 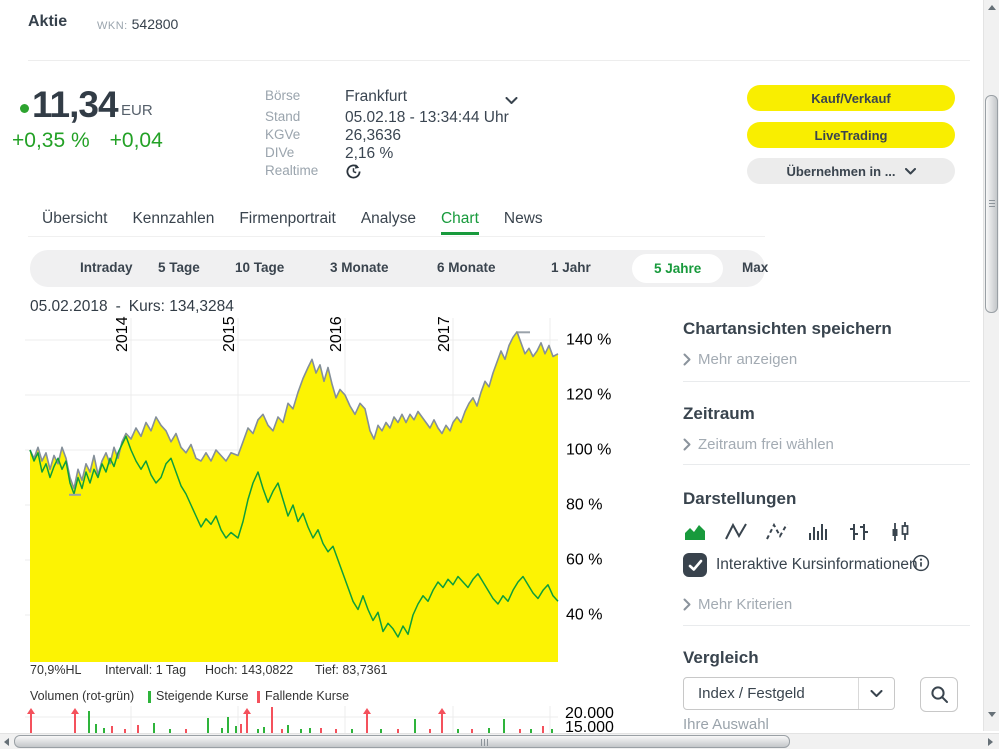 I want to click on tab-news: News, so click(x=523, y=222).